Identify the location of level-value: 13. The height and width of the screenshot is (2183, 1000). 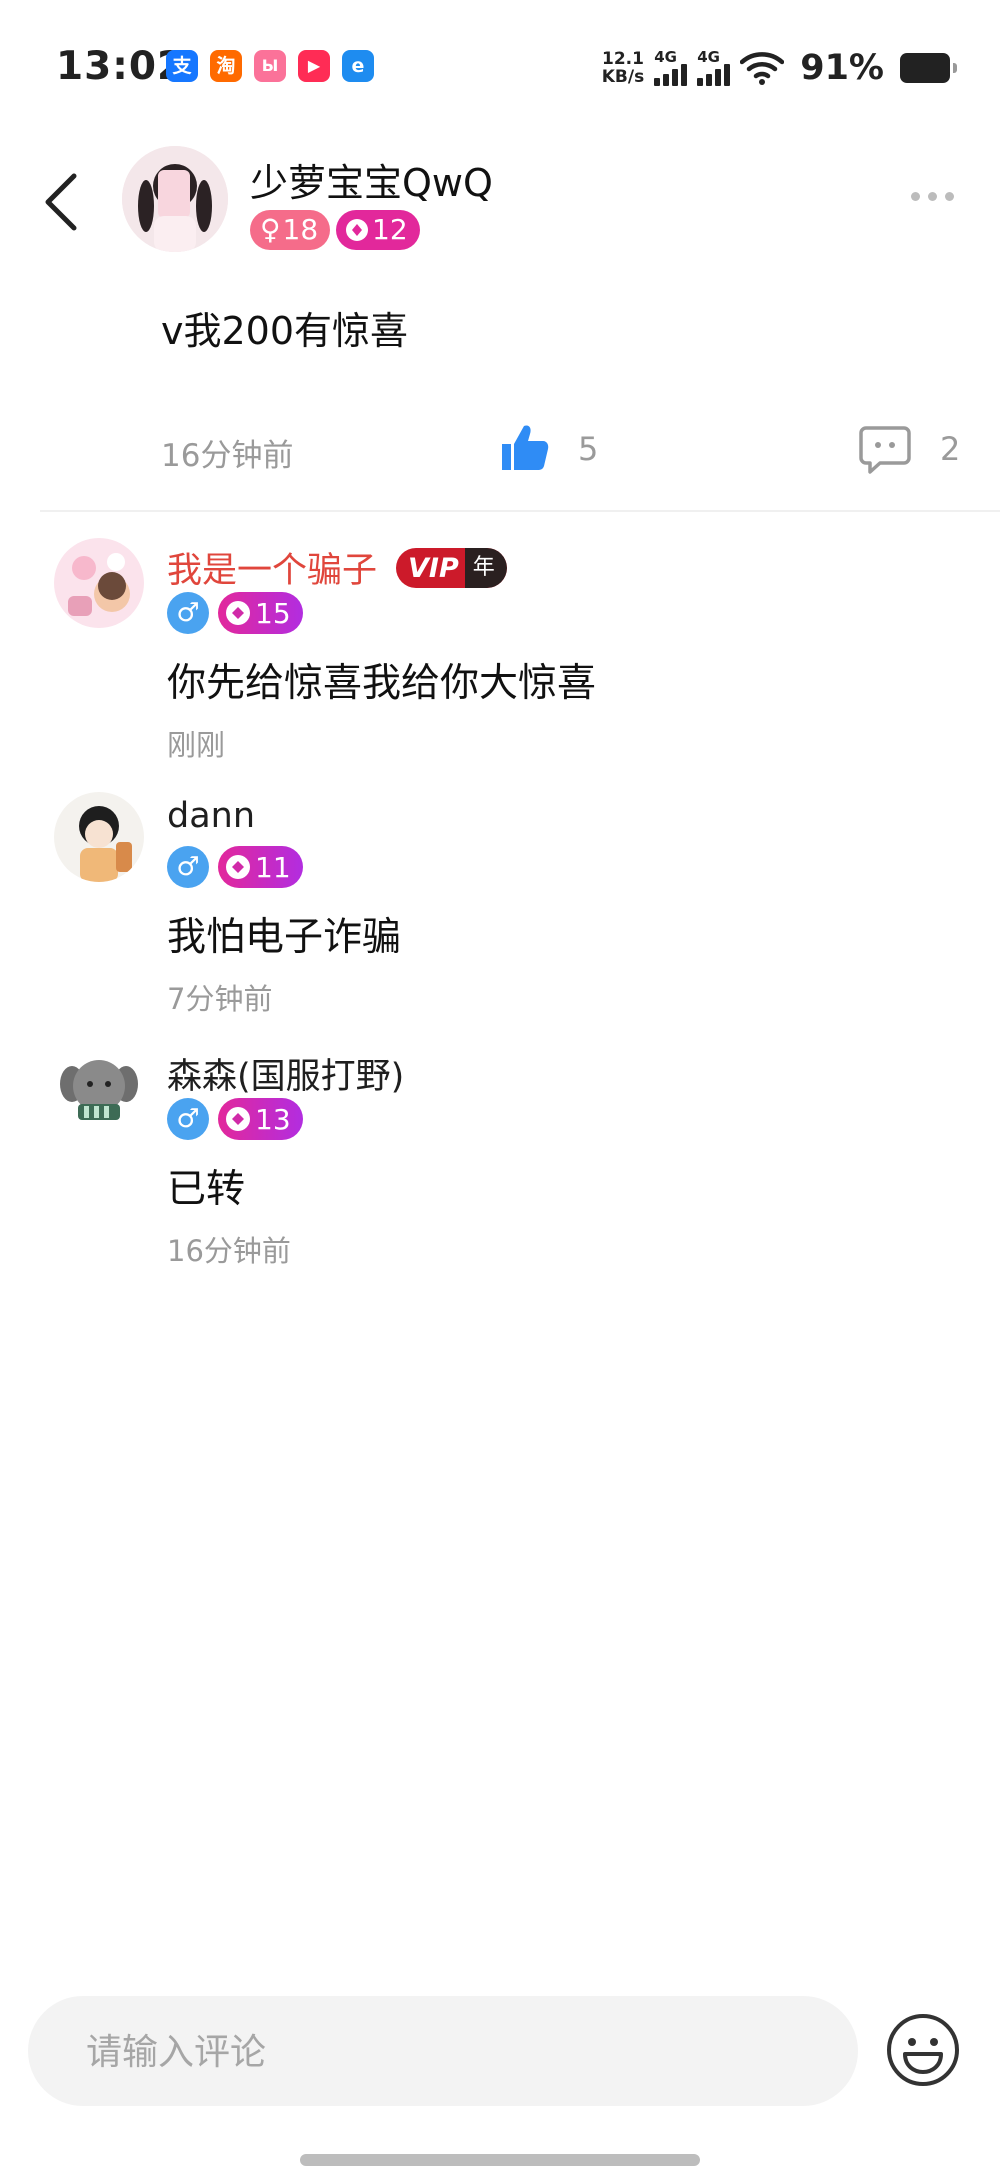
(273, 1119).